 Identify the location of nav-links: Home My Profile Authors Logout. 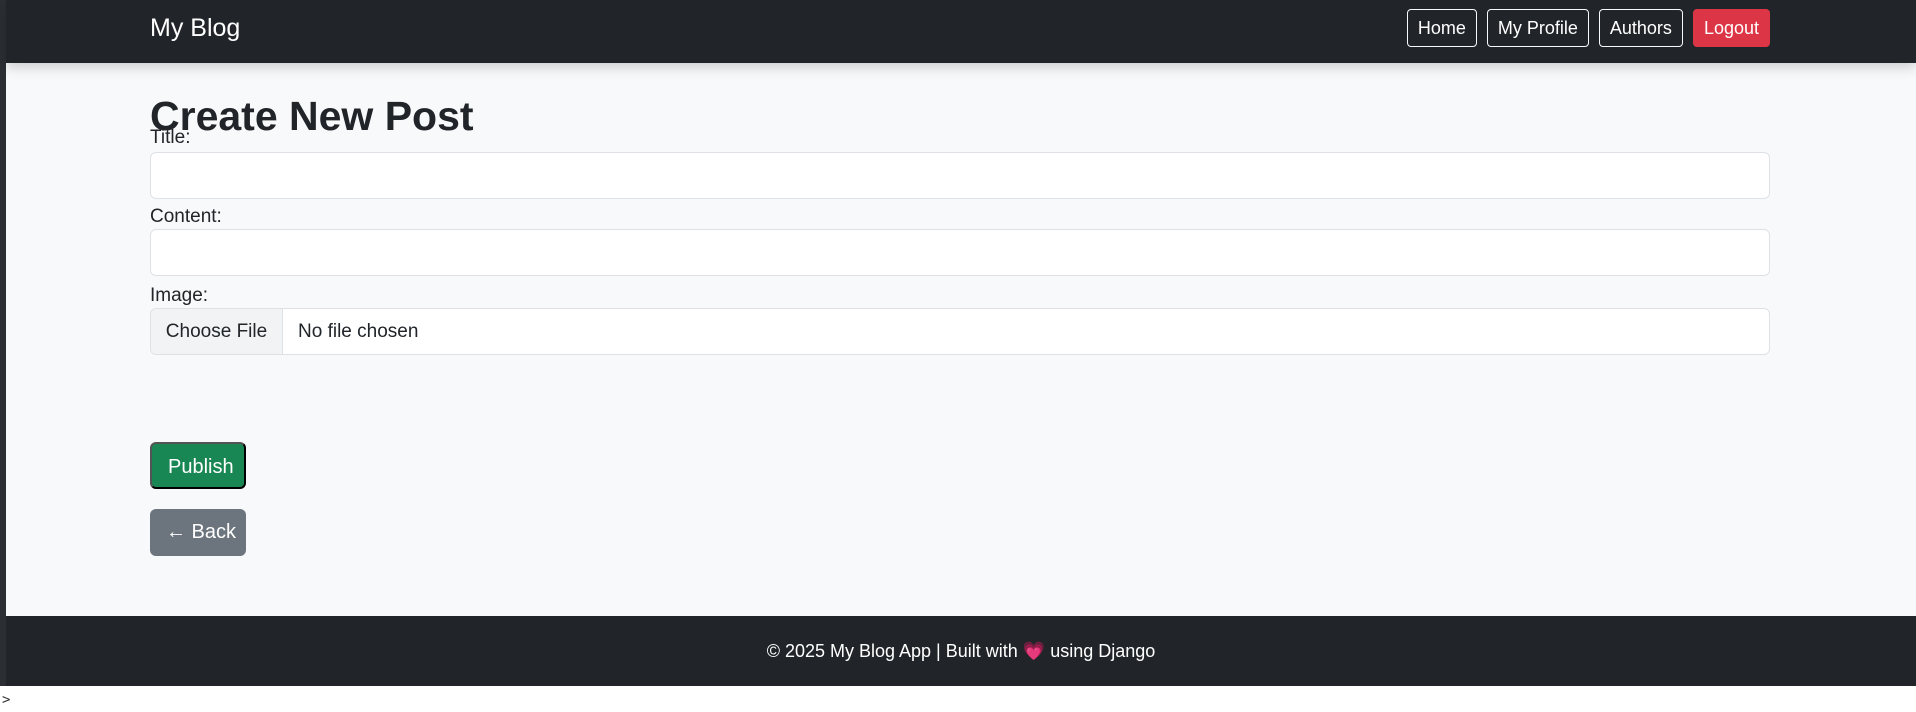
(1588, 28).